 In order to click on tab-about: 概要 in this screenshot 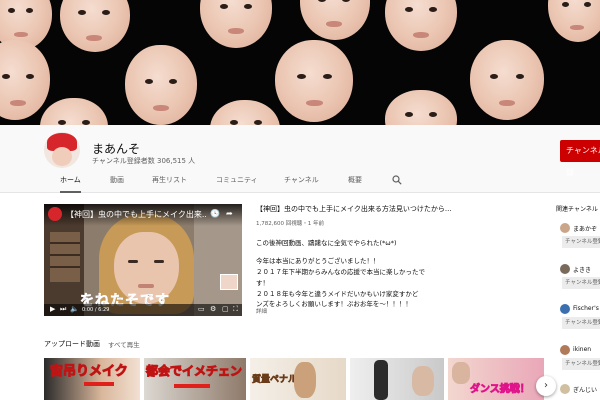, I will do `click(355, 183)`.